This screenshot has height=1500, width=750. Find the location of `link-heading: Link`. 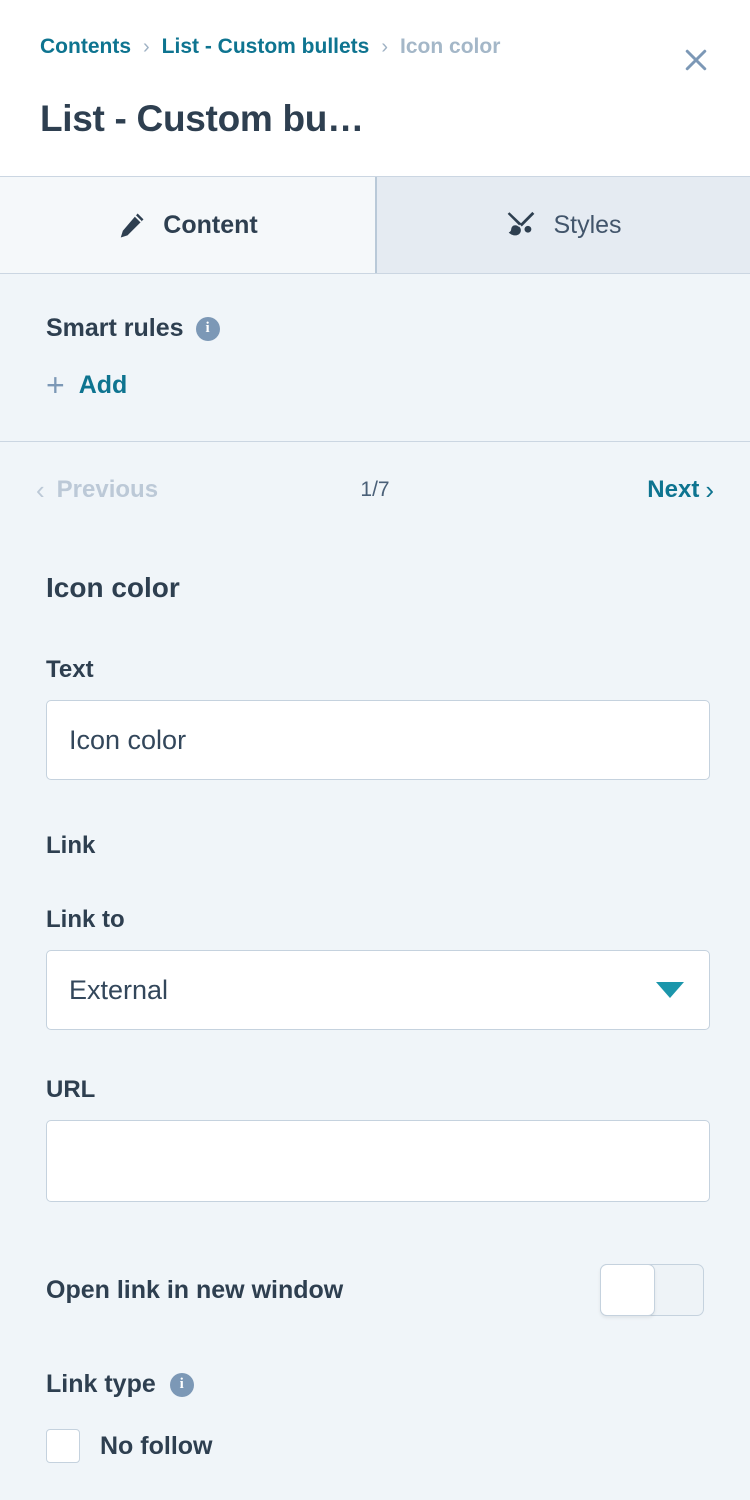

link-heading: Link is located at coordinates (71, 845).